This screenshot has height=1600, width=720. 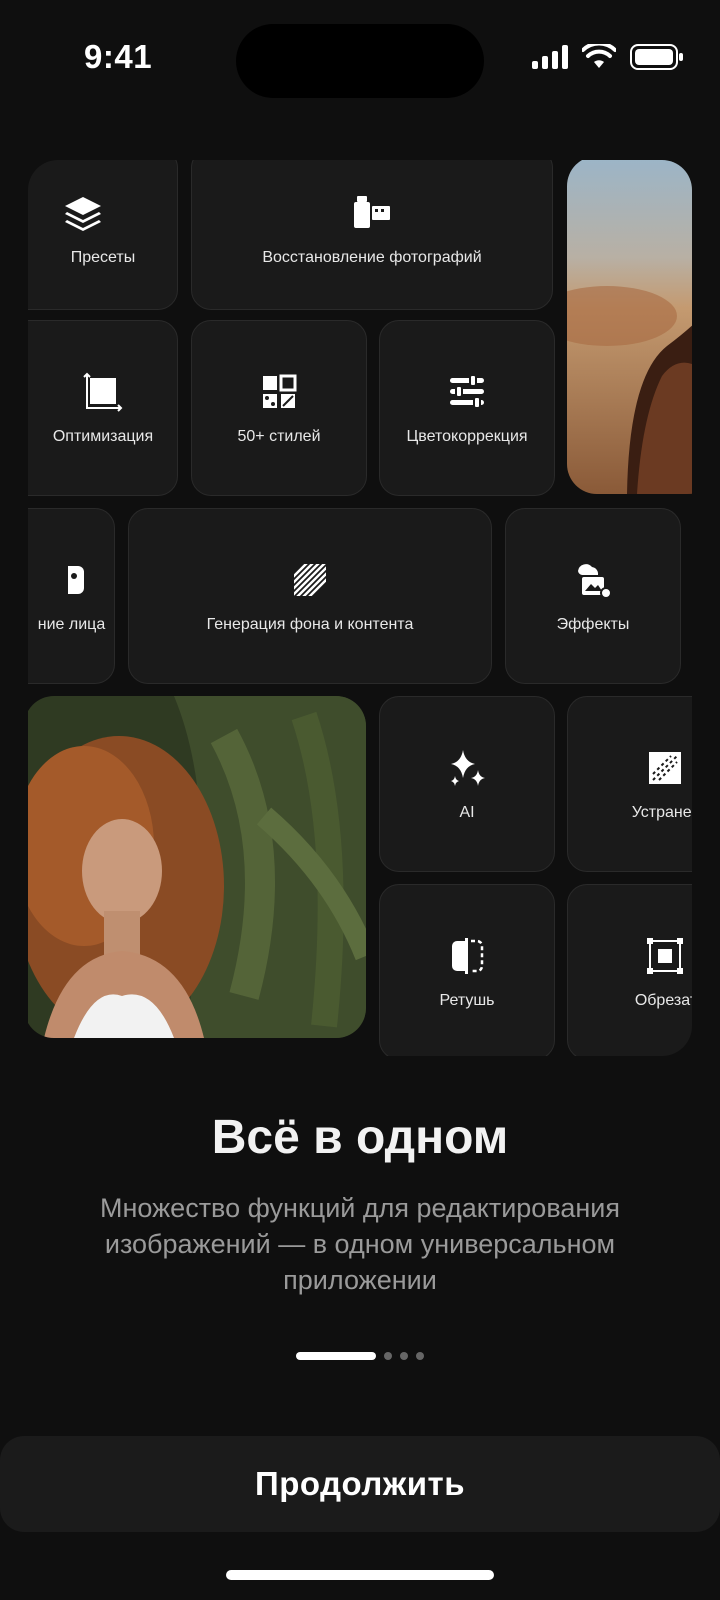 What do you see at coordinates (467, 392) in the screenshot?
I see `sliders-icon` at bounding box center [467, 392].